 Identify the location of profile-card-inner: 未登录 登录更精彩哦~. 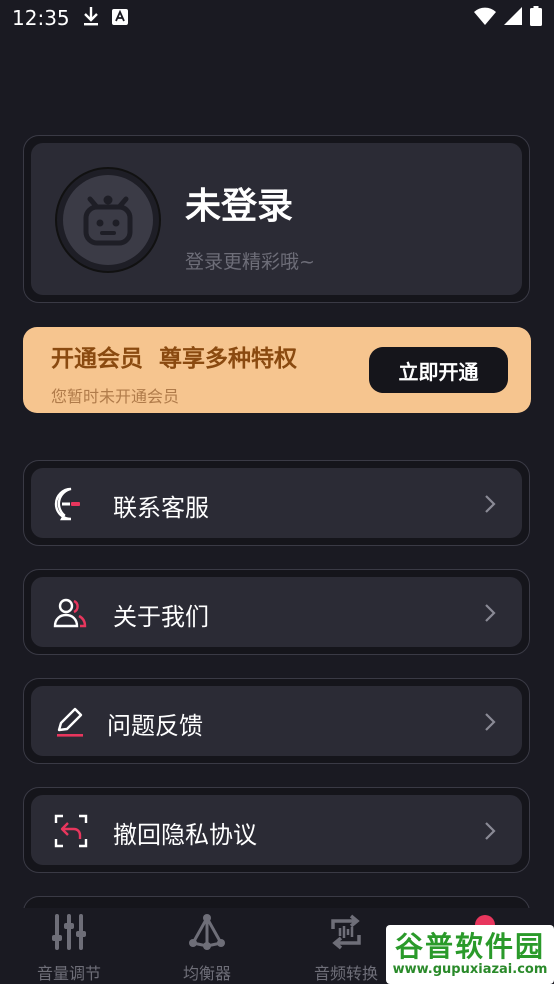
(276, 219).